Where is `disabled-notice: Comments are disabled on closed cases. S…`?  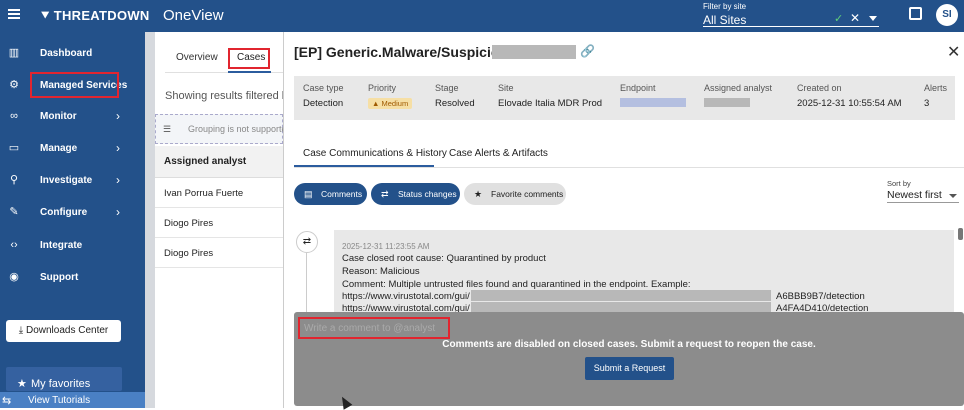
disabled-notice: Comments are disabled on closed cases. S… is located at coordinates (629, 344).